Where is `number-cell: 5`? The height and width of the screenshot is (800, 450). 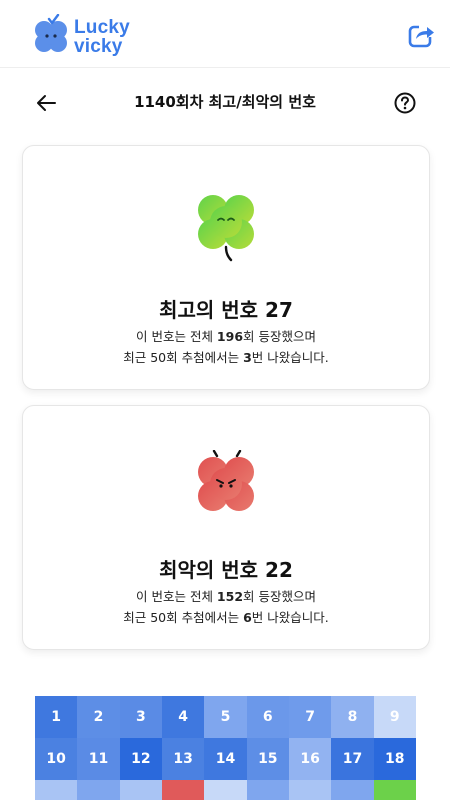
number-cell: 5 is located at coordinates (225, 717).